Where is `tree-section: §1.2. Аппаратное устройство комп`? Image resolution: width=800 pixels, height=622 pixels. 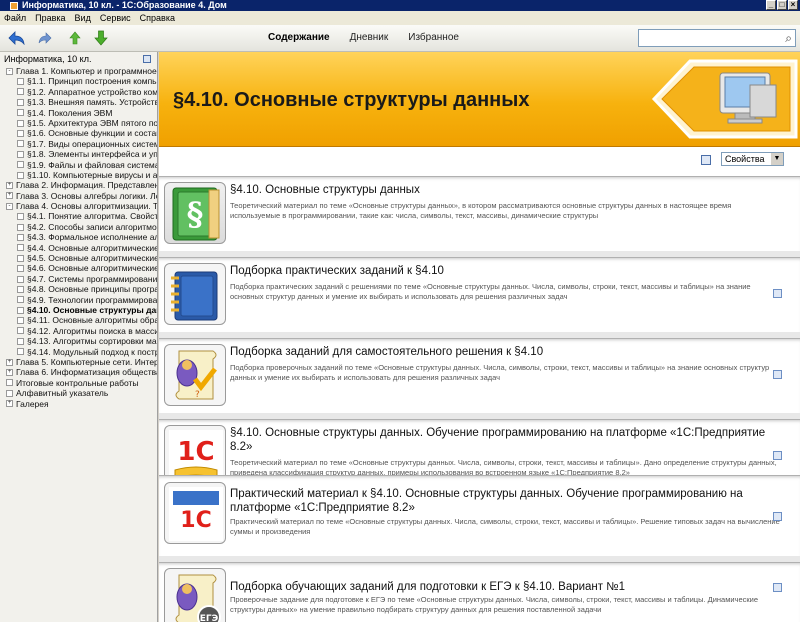
tree-section: §1.2. Аппаратное устройство комп is located at coordinates (78, 92).